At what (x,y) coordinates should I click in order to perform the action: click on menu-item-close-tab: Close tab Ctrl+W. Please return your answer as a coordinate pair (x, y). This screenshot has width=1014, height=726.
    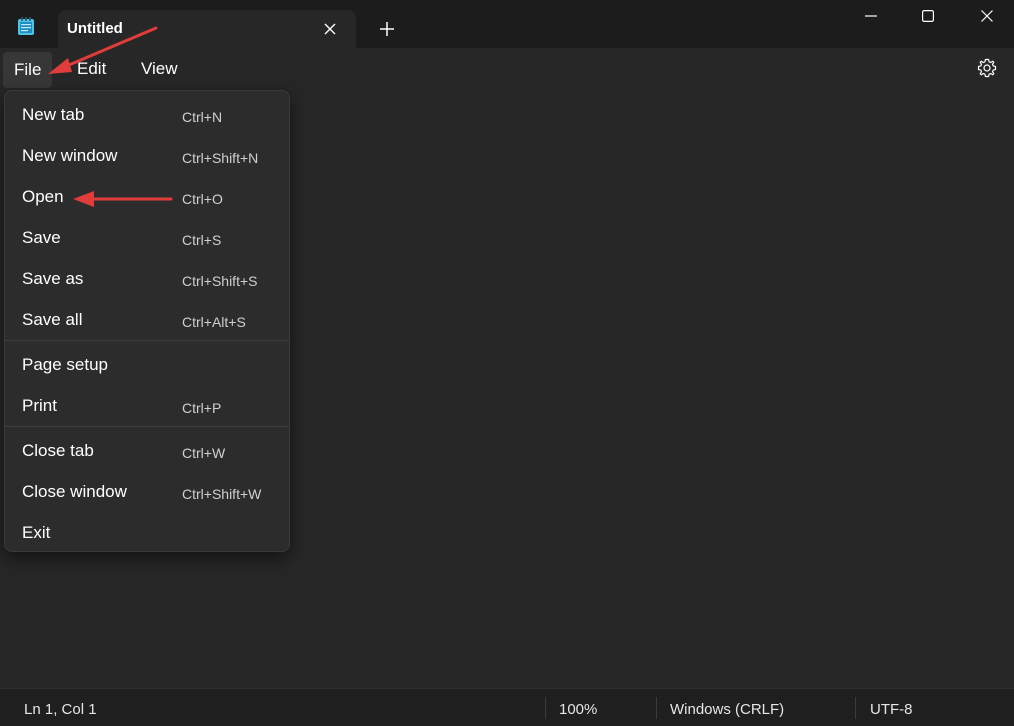
    Looking at the image, I should click on (147, 450).